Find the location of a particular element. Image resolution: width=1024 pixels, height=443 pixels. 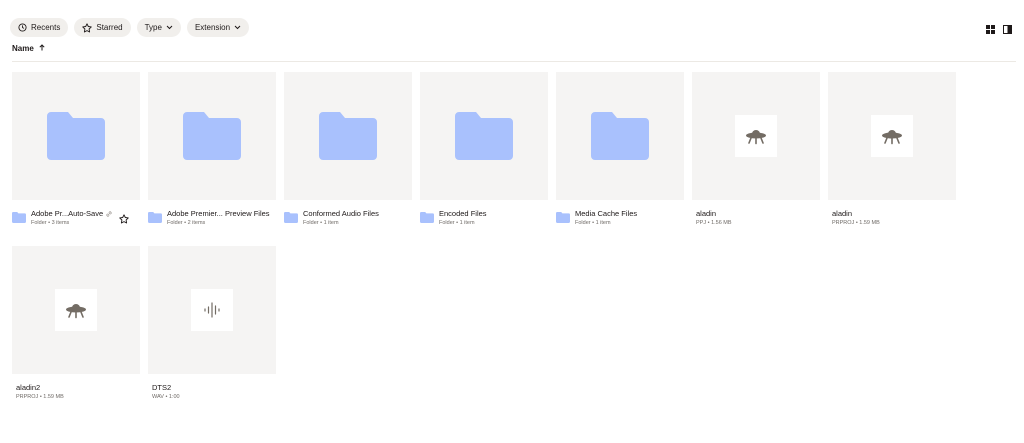

type-filter-label: Type is located at coordinates (153, 27).